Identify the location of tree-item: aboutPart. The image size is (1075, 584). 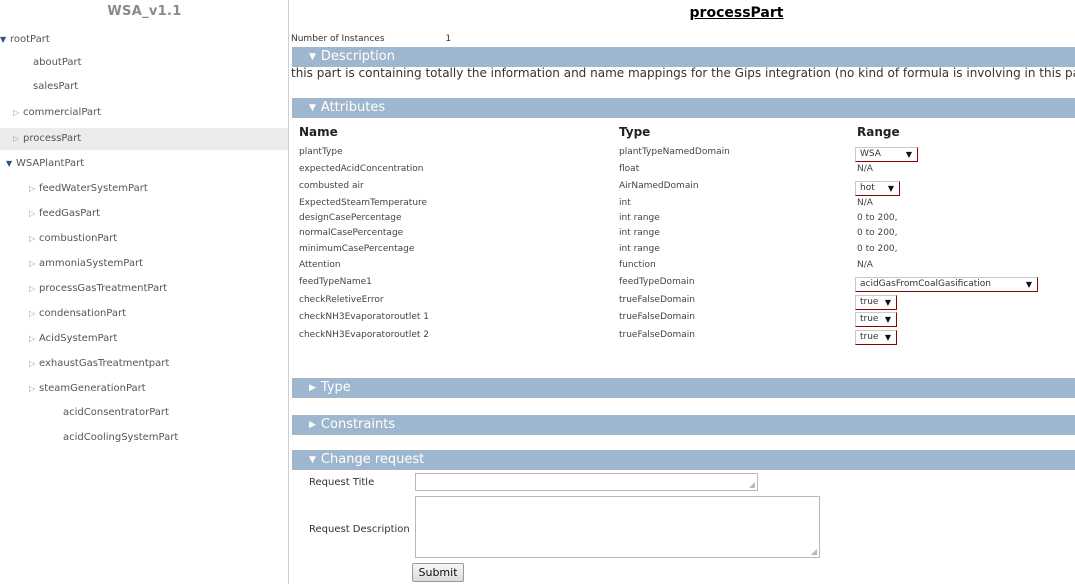
(144, 63).